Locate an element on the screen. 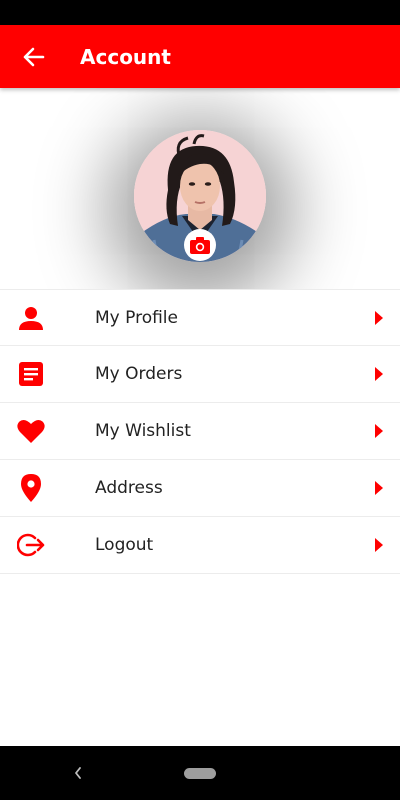 Image resolution: width=400 pixels, height=800 pixels. page-title: Account is located at coordinates (125, 56).